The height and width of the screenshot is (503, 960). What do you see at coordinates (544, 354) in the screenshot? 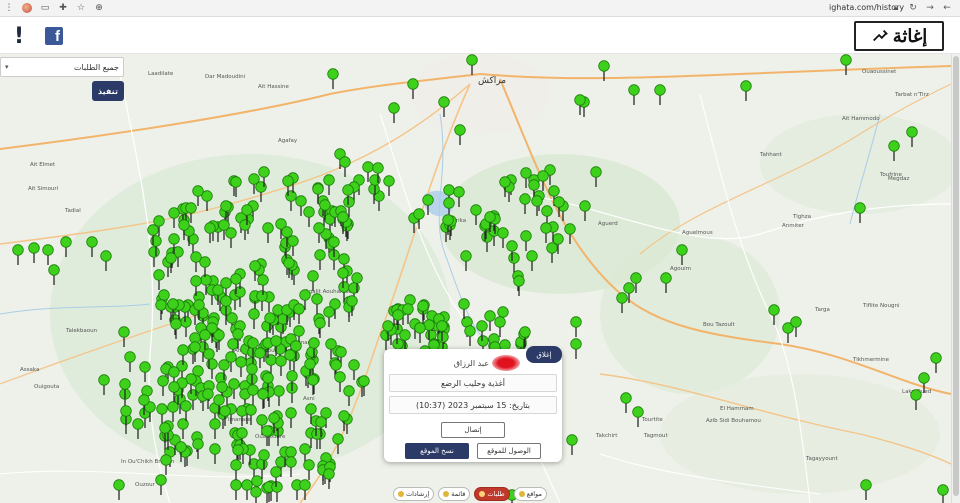
I see `close-popup-button: إغلاق` at bounding box center [544, 354].